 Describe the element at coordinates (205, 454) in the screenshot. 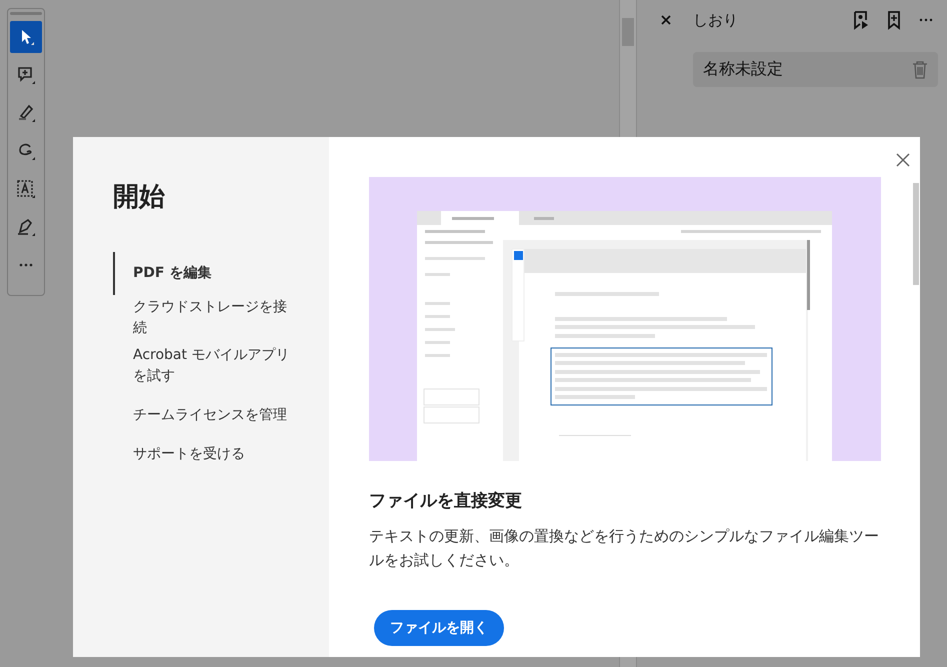

I see `nav-link: サポートを受ける` at that location.